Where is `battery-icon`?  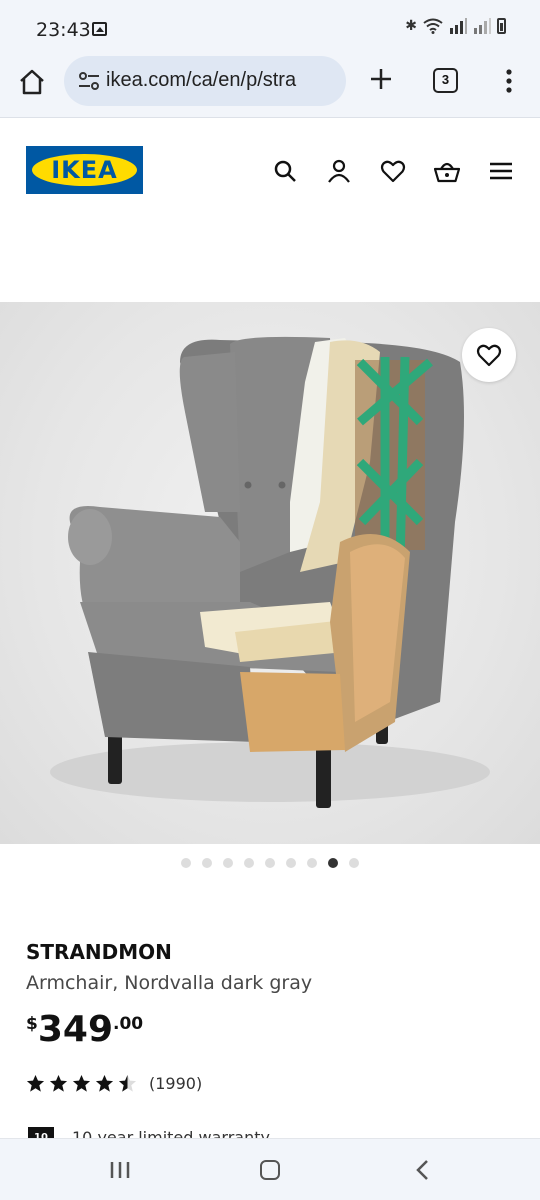 battery-icon is located at coordinates (501, 26).